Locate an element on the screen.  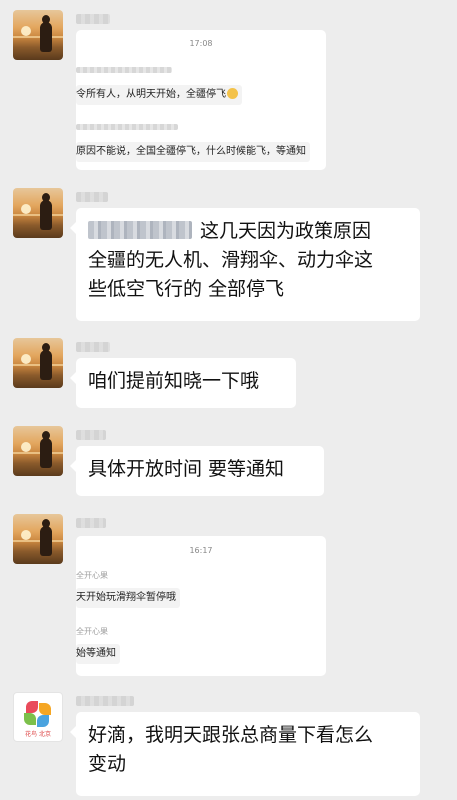
card-timestamp: 17:08 is located at coordinates (201, 43).